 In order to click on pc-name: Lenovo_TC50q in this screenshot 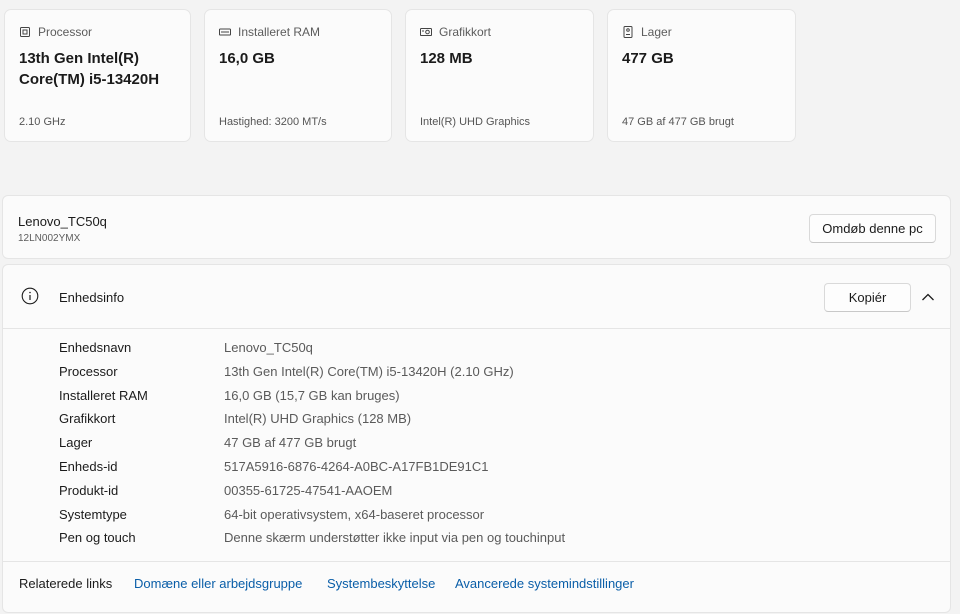, I will do `click(62, 221)`.